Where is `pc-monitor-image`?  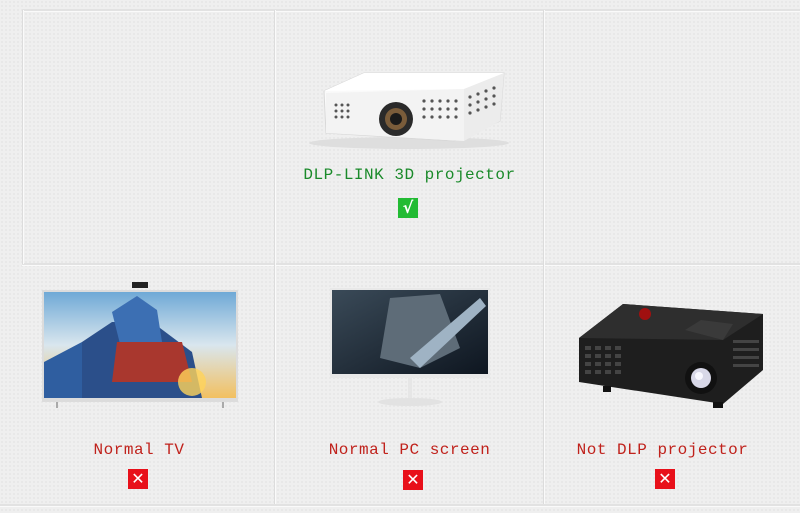
pc-monitor-image is located at coordinates (410, 347).